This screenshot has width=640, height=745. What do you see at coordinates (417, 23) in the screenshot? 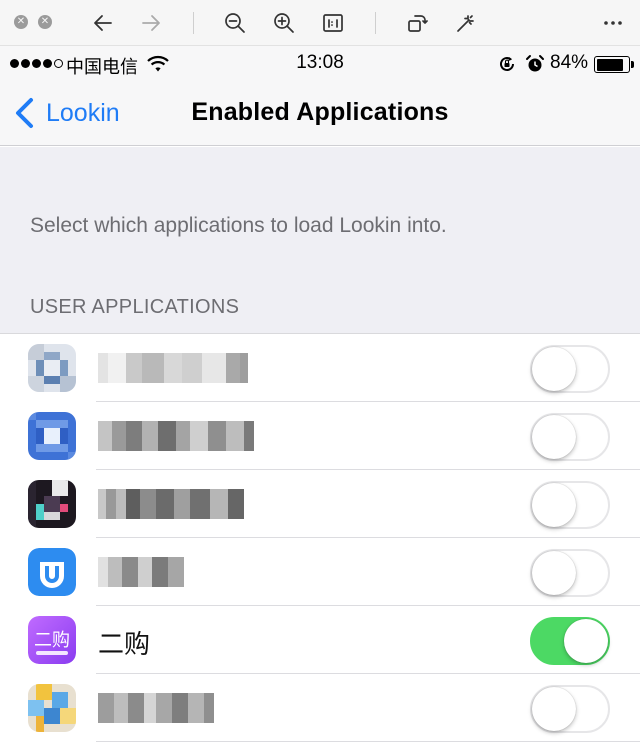
I see `rotate-icon` at bounding box center [417, 23].